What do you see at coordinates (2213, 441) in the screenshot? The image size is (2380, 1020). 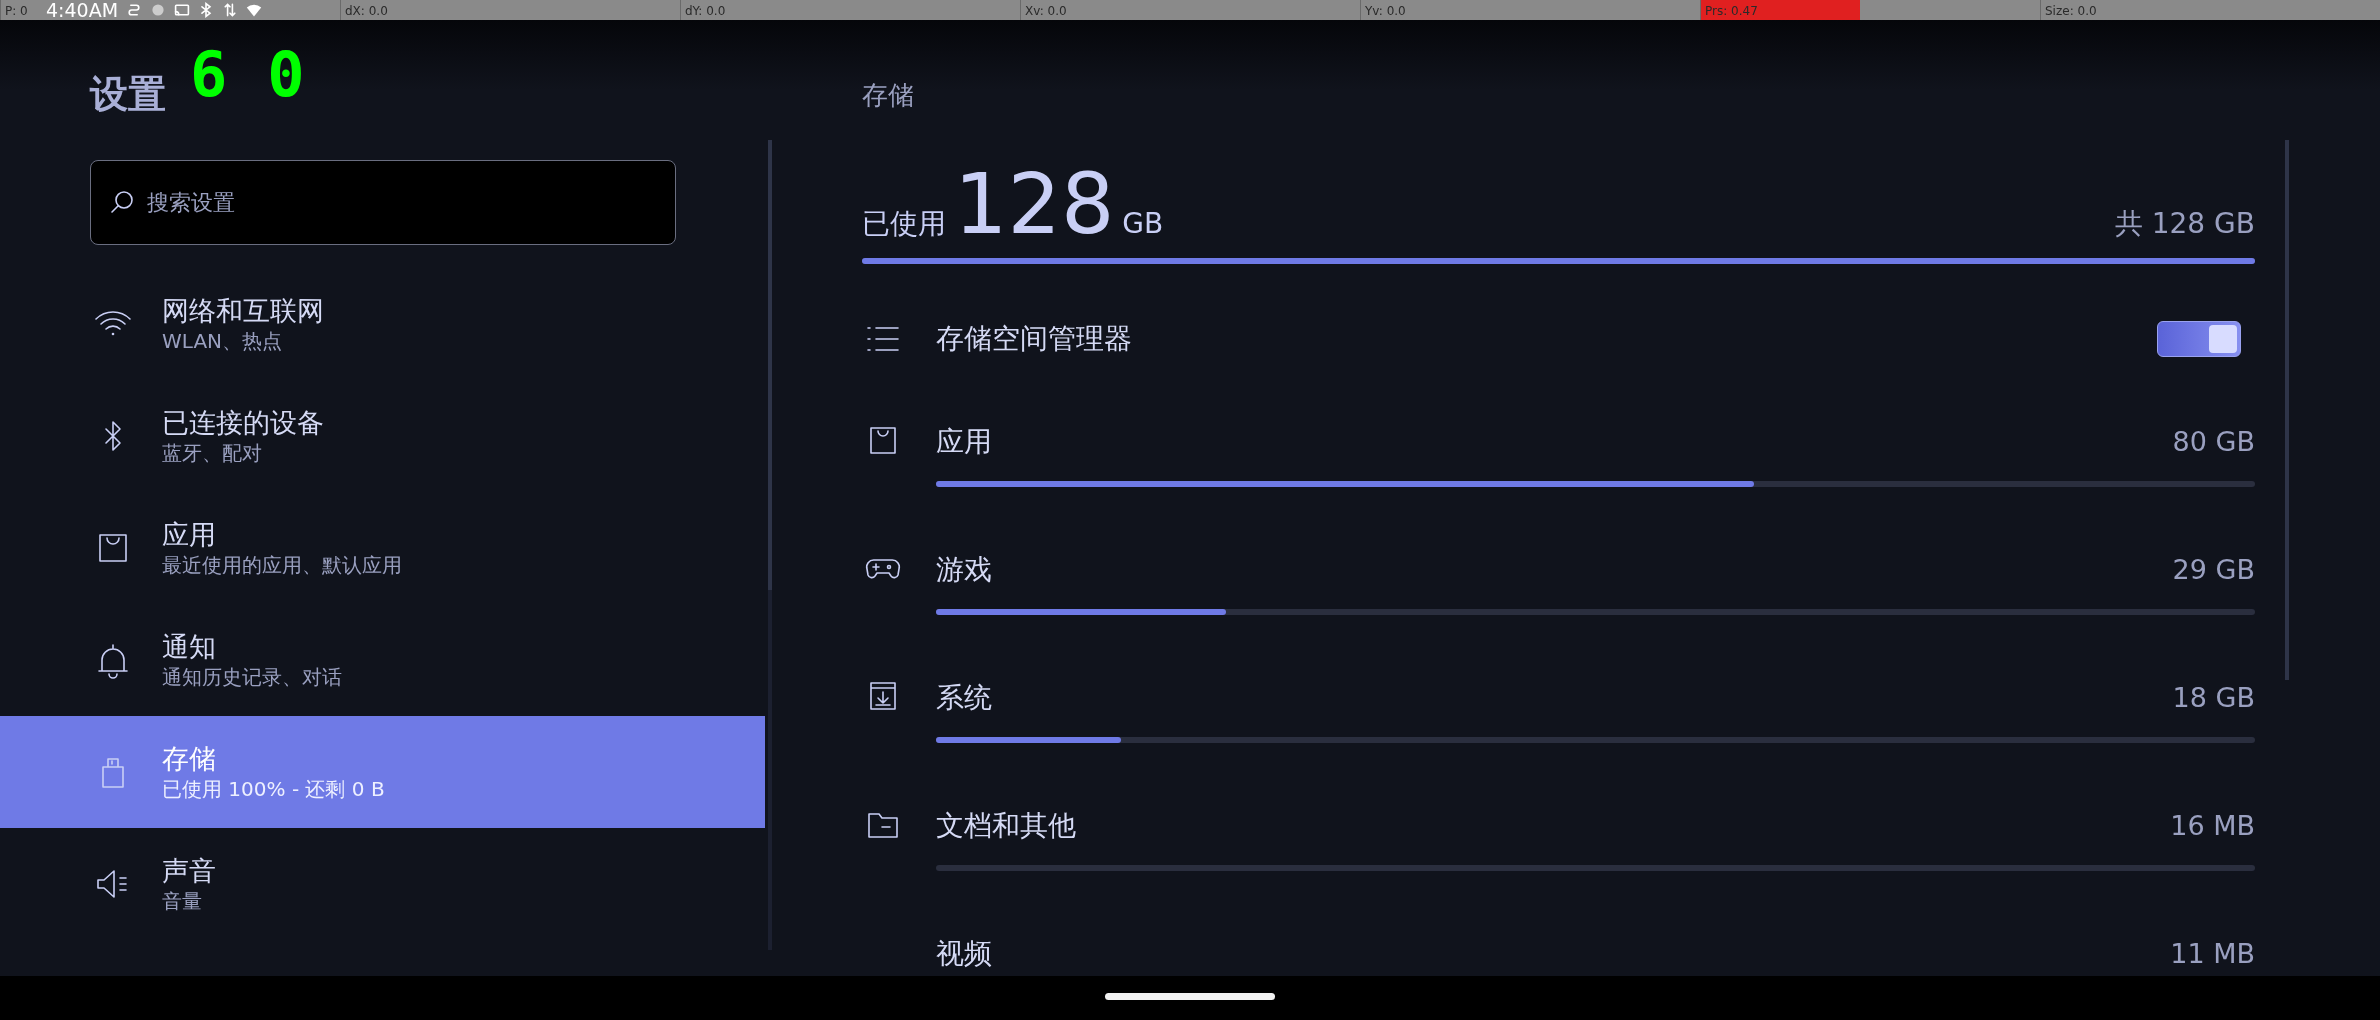 I see `category-size: 80 GB` at bounding box center [2213, 441].